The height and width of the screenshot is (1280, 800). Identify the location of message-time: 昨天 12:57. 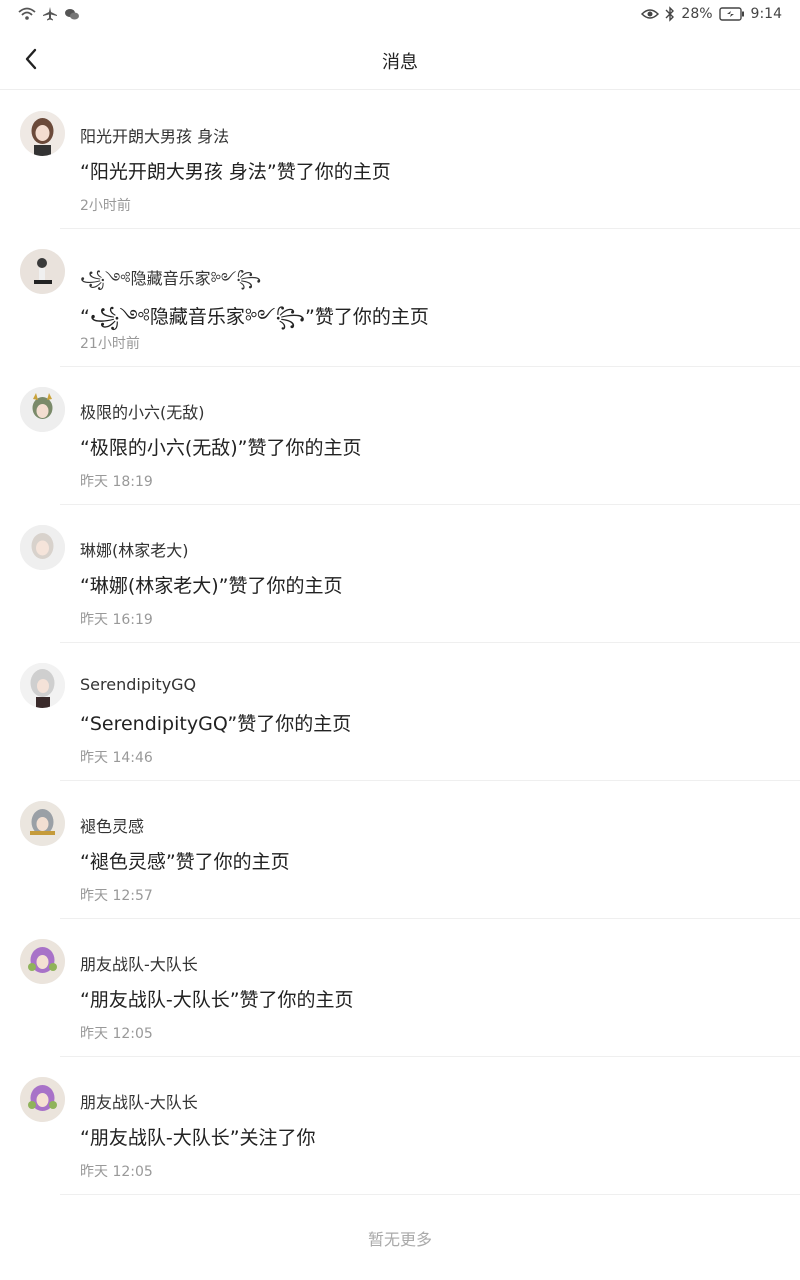
(116, 896).